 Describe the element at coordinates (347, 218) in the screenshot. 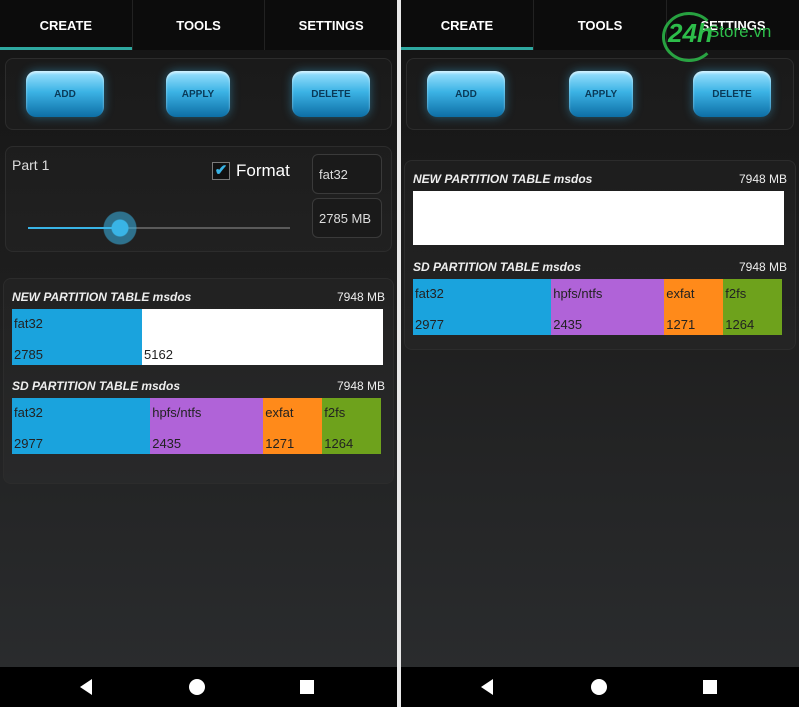

I see `size-field: 2785 MB` at that location.